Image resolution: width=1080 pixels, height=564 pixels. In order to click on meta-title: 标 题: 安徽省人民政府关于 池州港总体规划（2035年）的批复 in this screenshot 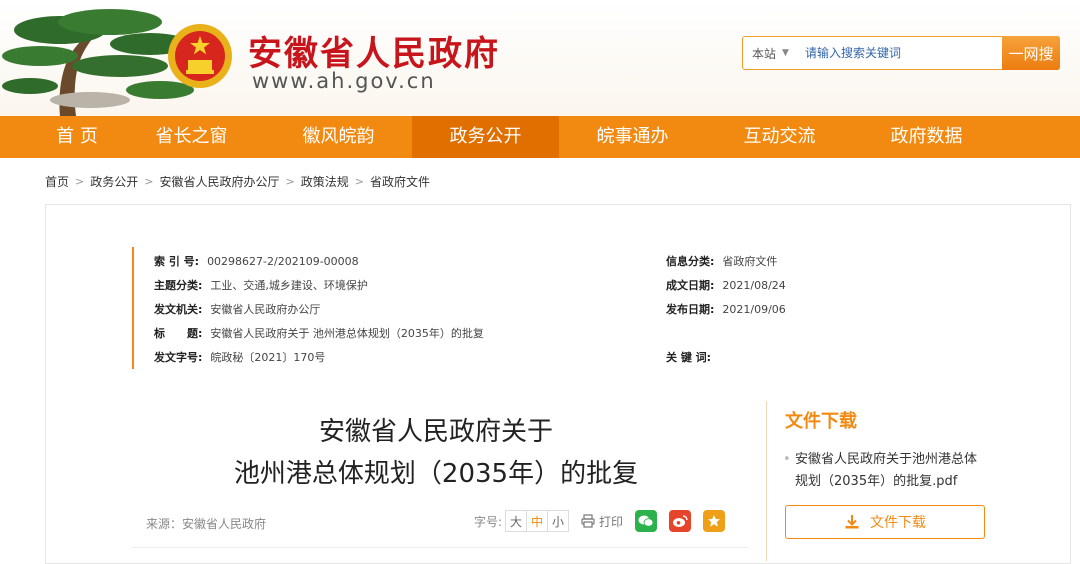, I will do `click(319, 333)`.